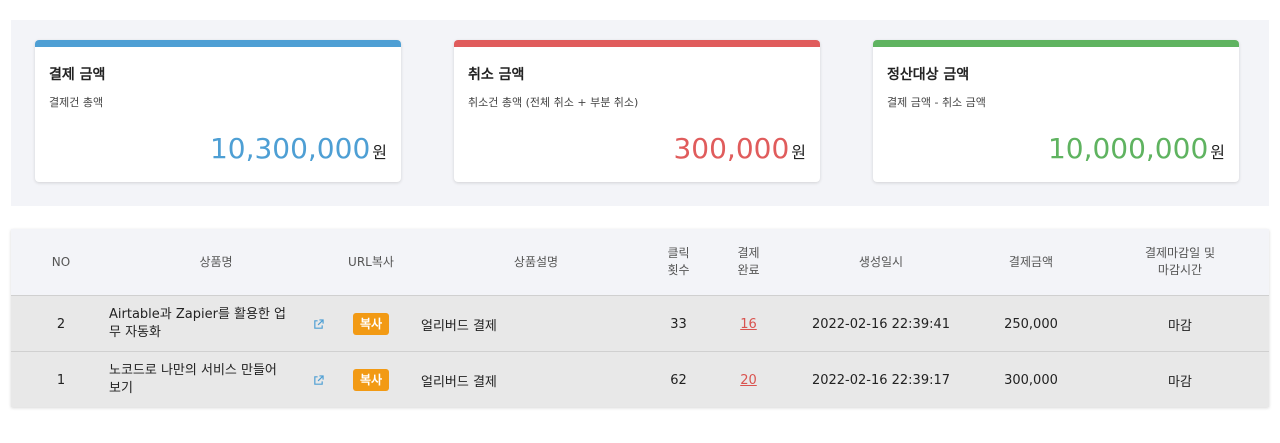 Image resolution: width=1280 pixels, height=443 pixels. Describe the element at coordinates (206, 324) in the screenshot. I see `cell-product-name: Airtable과 Zapier를 활용한 업 무 자동화` at that location.